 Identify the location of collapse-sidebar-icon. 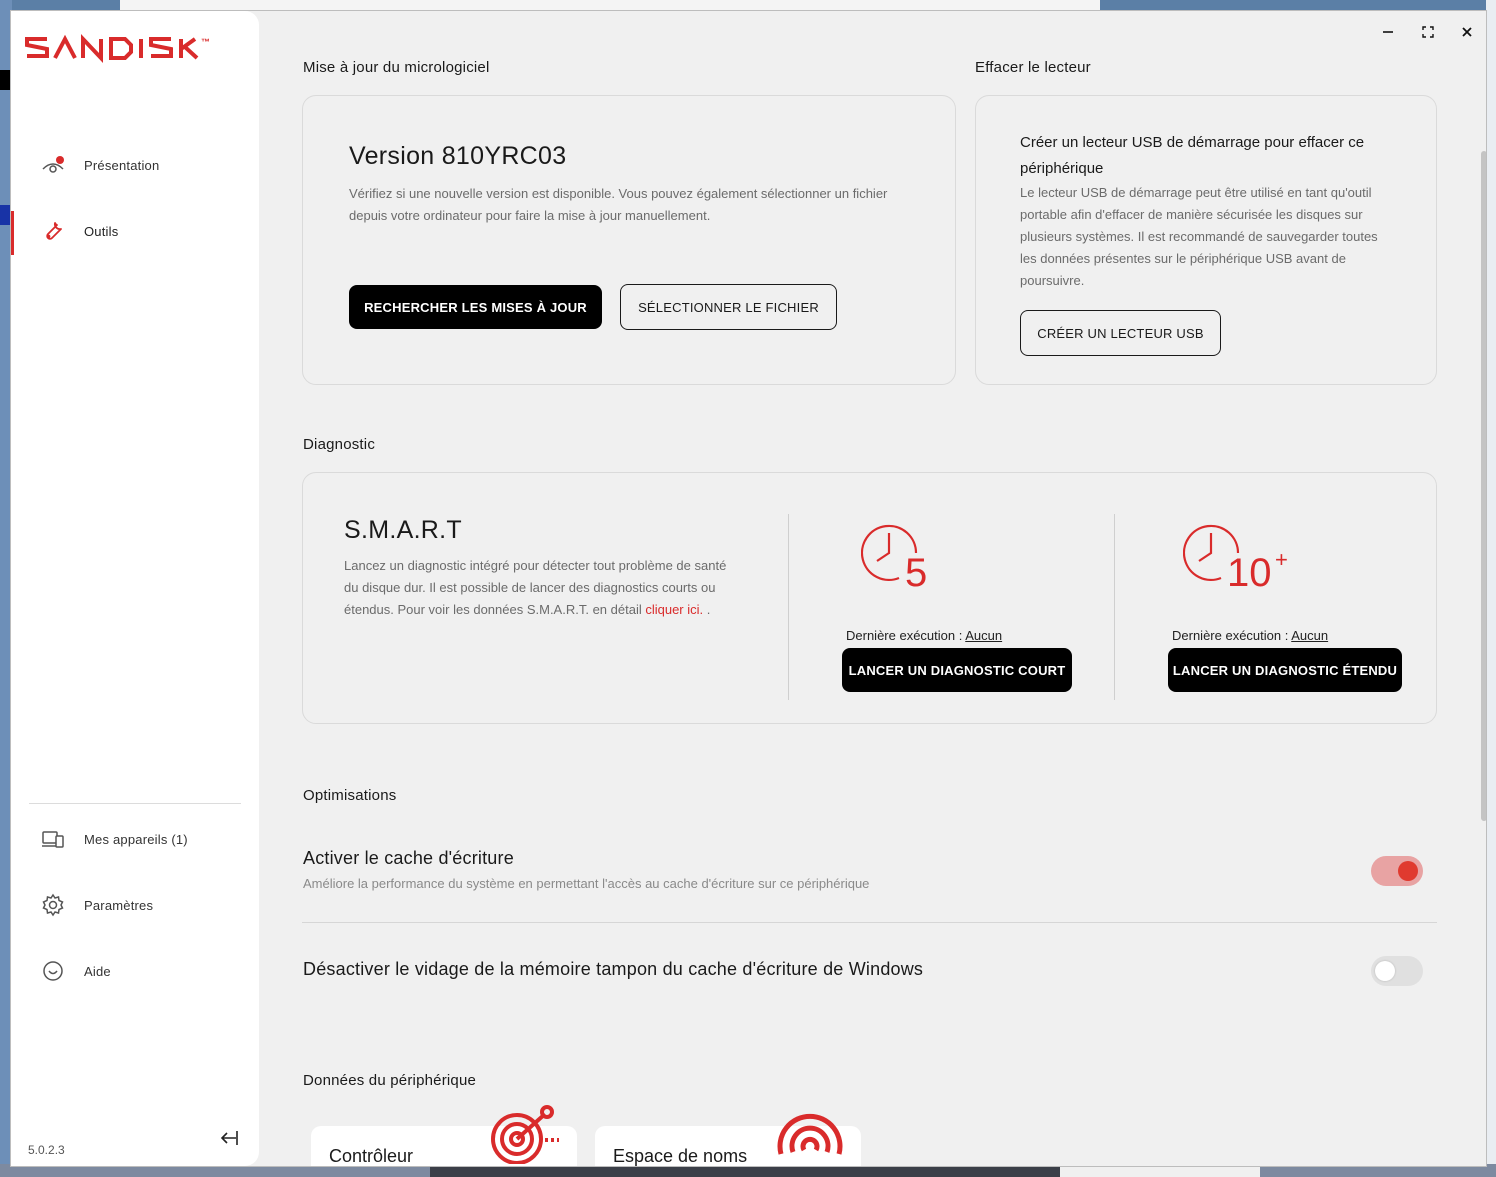
(229, 1138).